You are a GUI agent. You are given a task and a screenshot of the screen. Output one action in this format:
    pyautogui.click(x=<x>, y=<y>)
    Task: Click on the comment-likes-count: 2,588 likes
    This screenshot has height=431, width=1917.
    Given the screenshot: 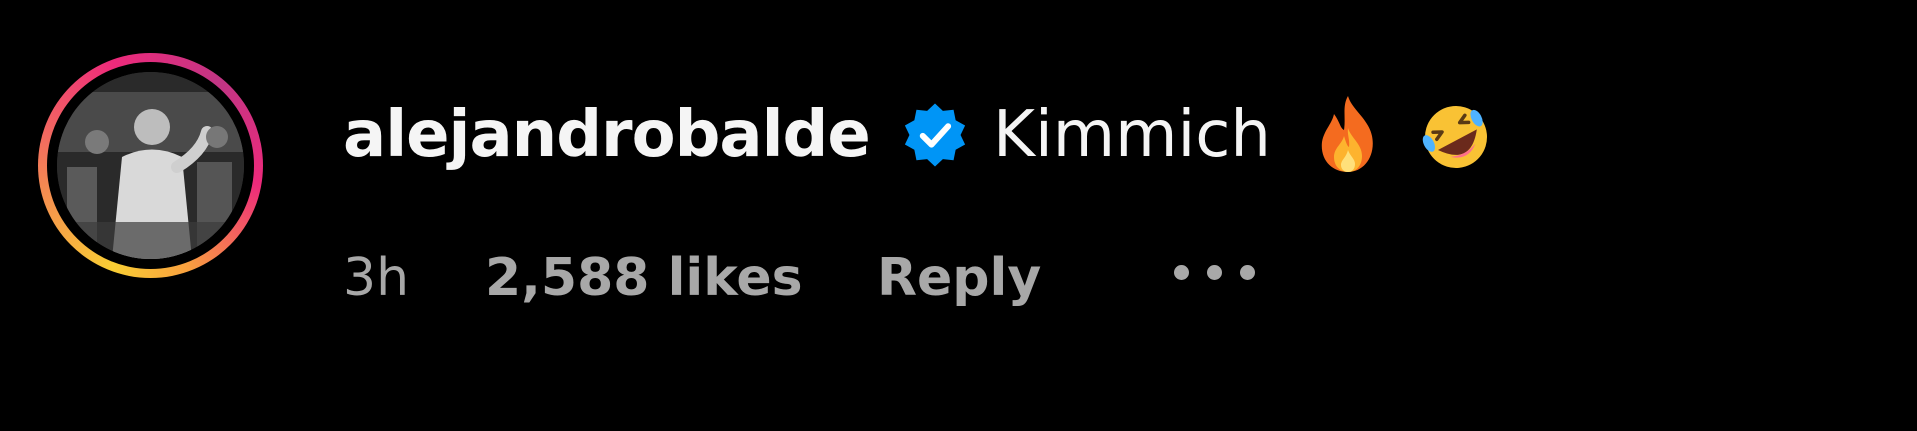 What is the action you would take?
    pyautogui.click(x=644, y=278)
    